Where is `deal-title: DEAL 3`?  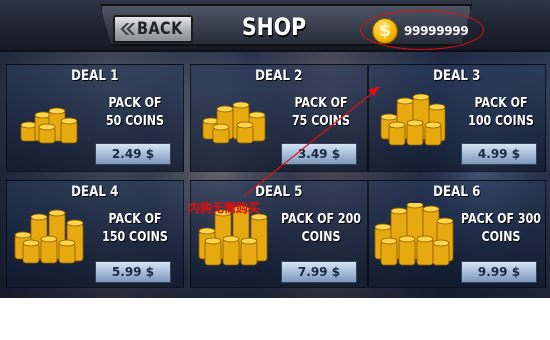
deal-title: DEAL 3 is located at coordinates (457, 76).